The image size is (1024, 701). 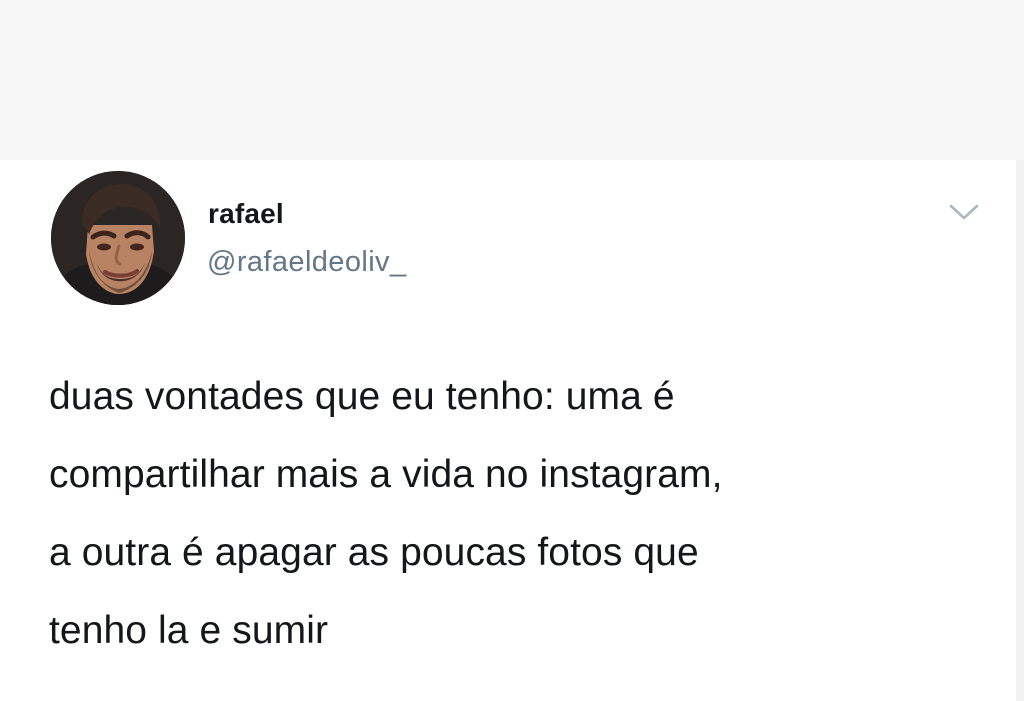 I want to click on author-display-name: rafael, so click(x=246, y=214).